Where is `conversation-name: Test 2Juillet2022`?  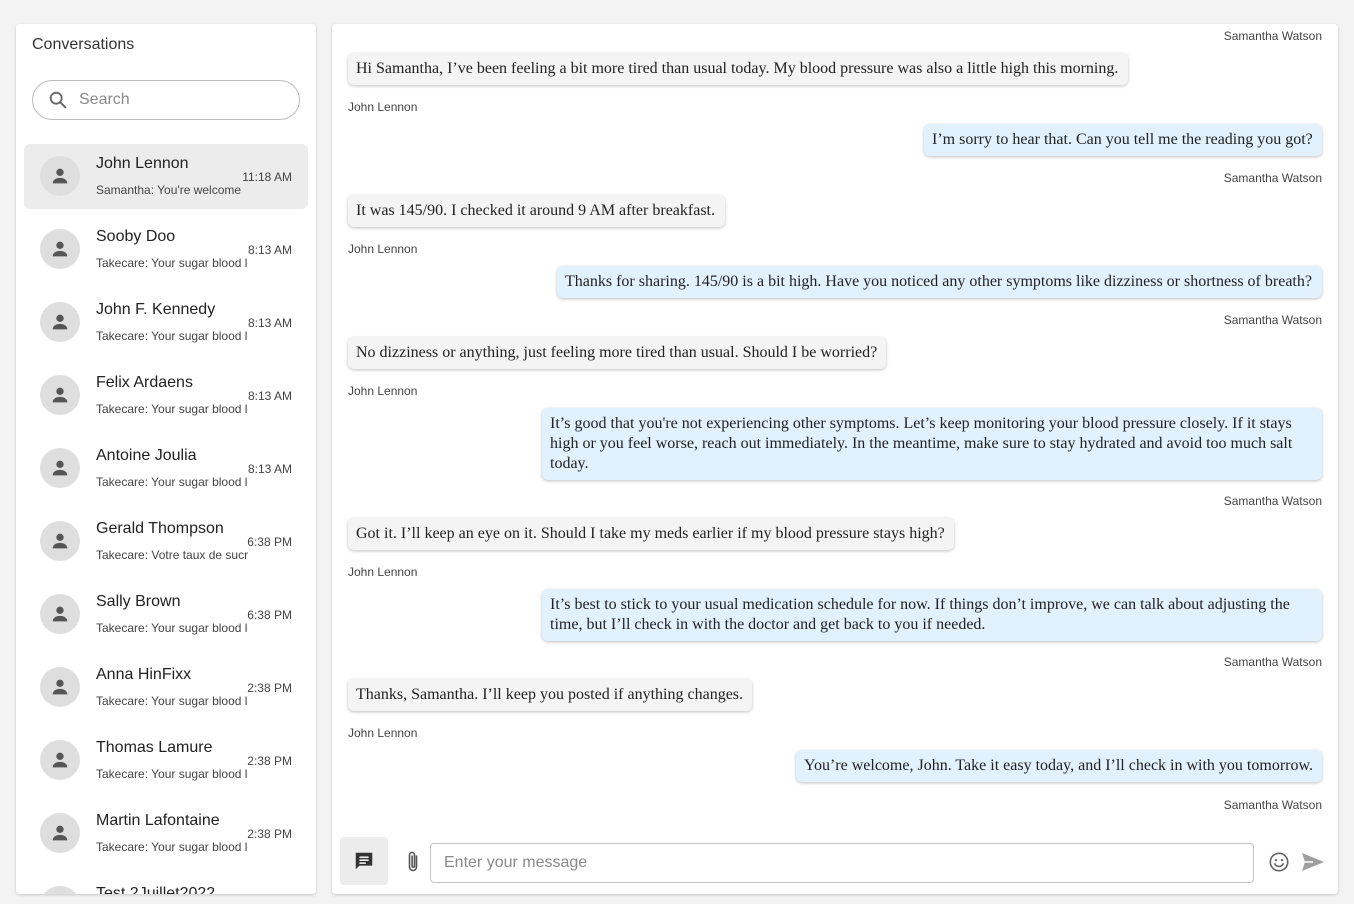 conversation-name: Test 2Juillet2022 is located at coordinates (156, 889).